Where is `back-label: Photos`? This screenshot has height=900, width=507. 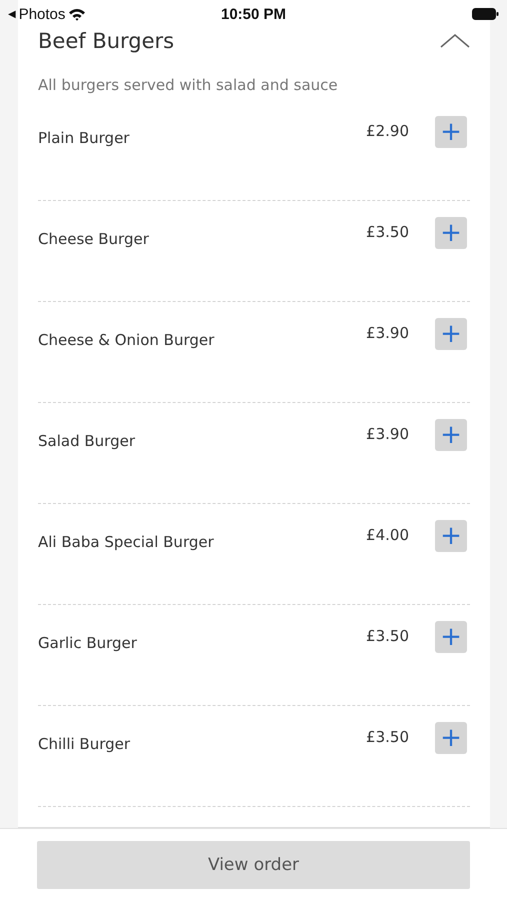
back-label: Photos is located at coordinates (42, 14).